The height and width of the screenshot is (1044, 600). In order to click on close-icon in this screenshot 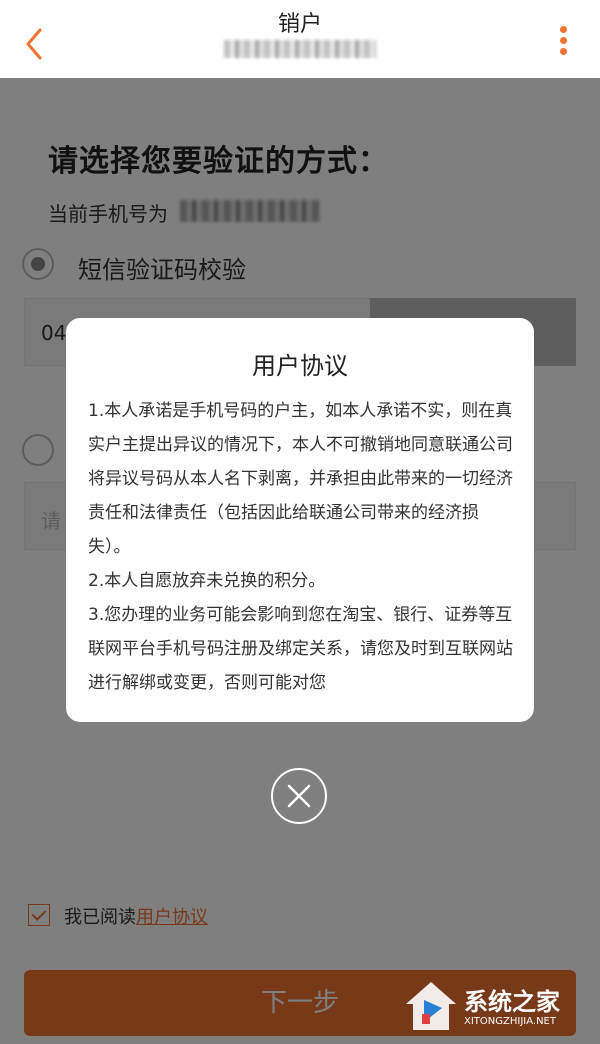, I will do `click(299, 796)`.